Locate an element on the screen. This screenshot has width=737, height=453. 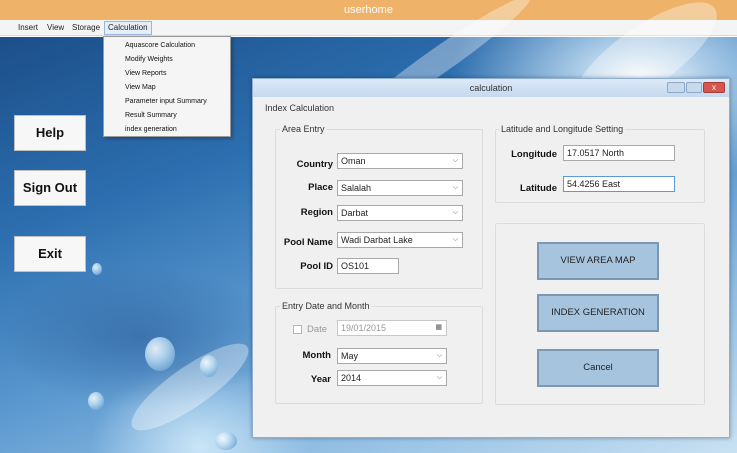
menu-calculation: Calculation is located at coordinates (128, 28).